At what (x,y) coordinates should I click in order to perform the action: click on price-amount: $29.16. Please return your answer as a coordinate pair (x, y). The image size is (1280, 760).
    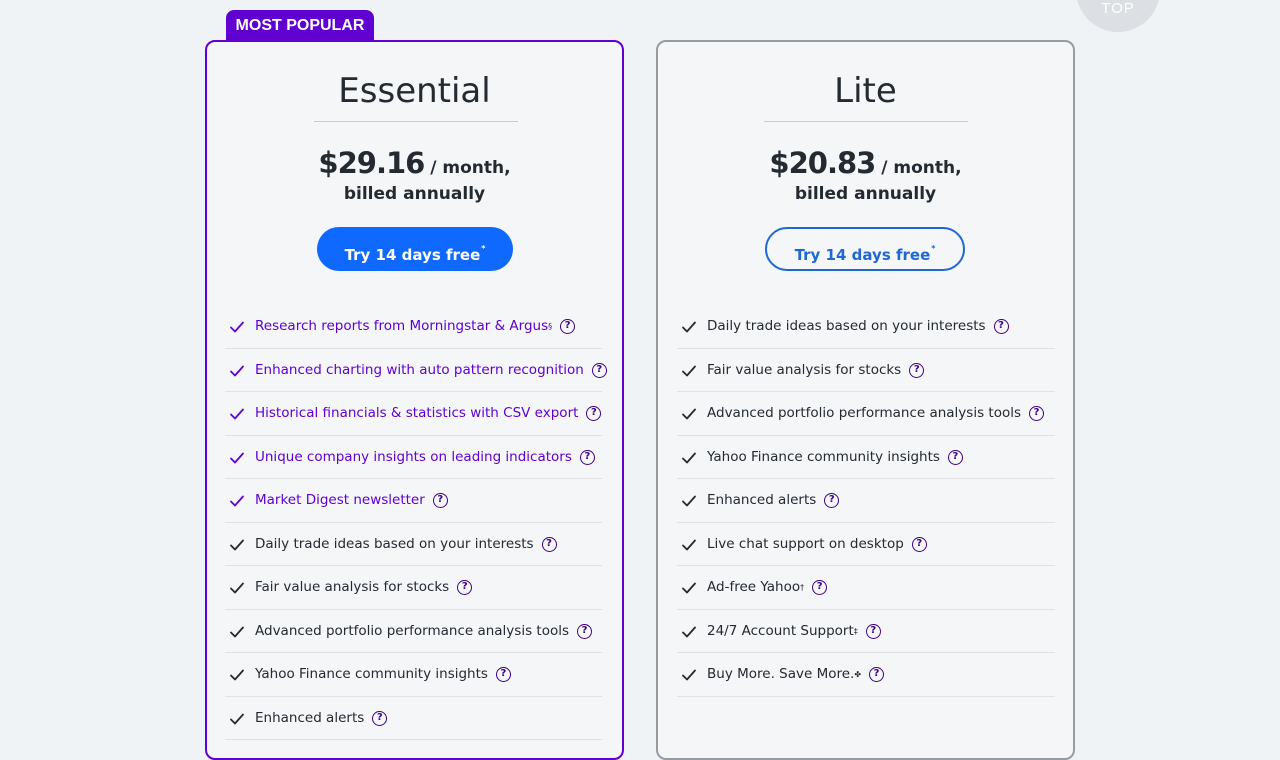
    Looking at the image, I should click on (371, 163).